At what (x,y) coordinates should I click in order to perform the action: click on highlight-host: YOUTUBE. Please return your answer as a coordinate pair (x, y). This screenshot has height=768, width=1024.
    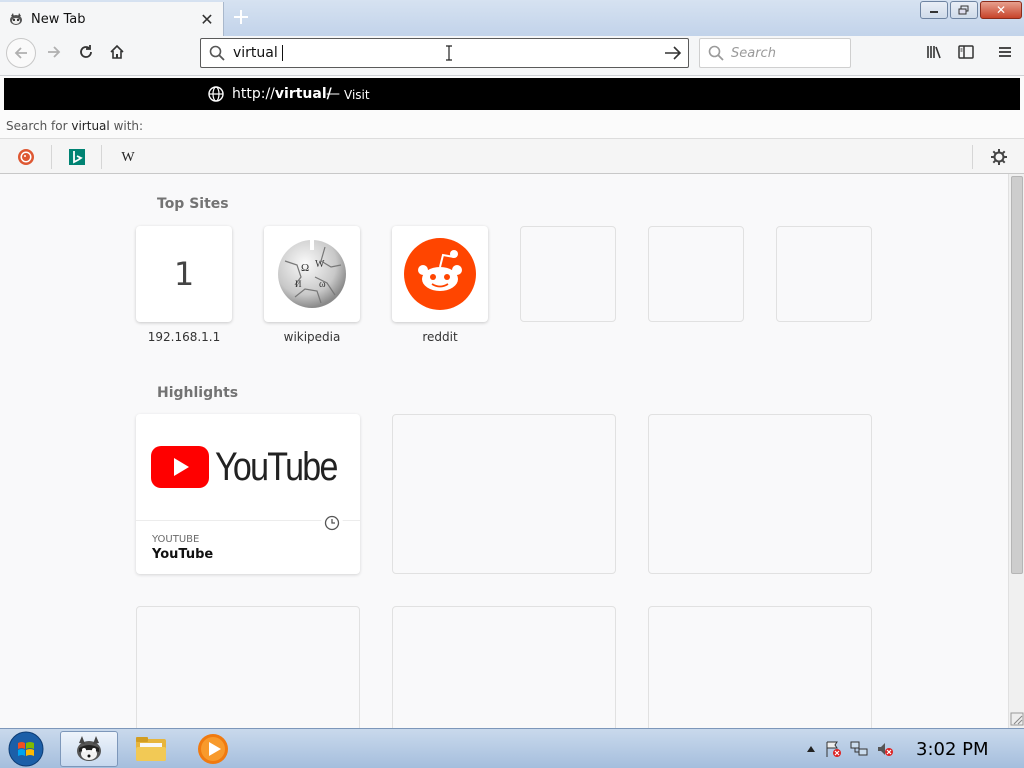
    Looking at the image, I should click on (176, 539).